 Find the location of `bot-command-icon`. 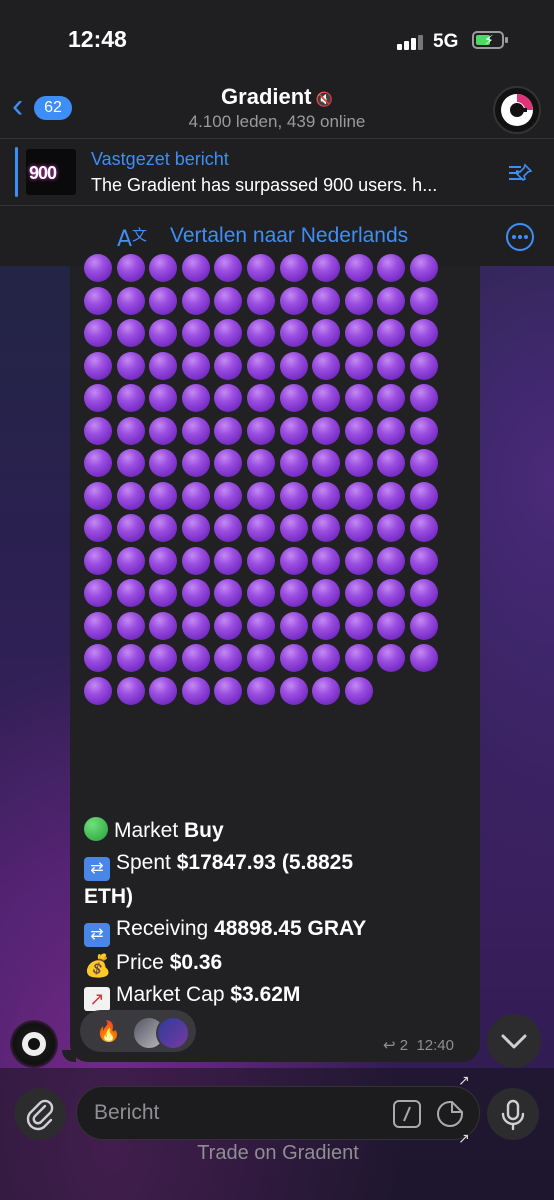

bot-command-icon is located at coordinates (407, 1114).